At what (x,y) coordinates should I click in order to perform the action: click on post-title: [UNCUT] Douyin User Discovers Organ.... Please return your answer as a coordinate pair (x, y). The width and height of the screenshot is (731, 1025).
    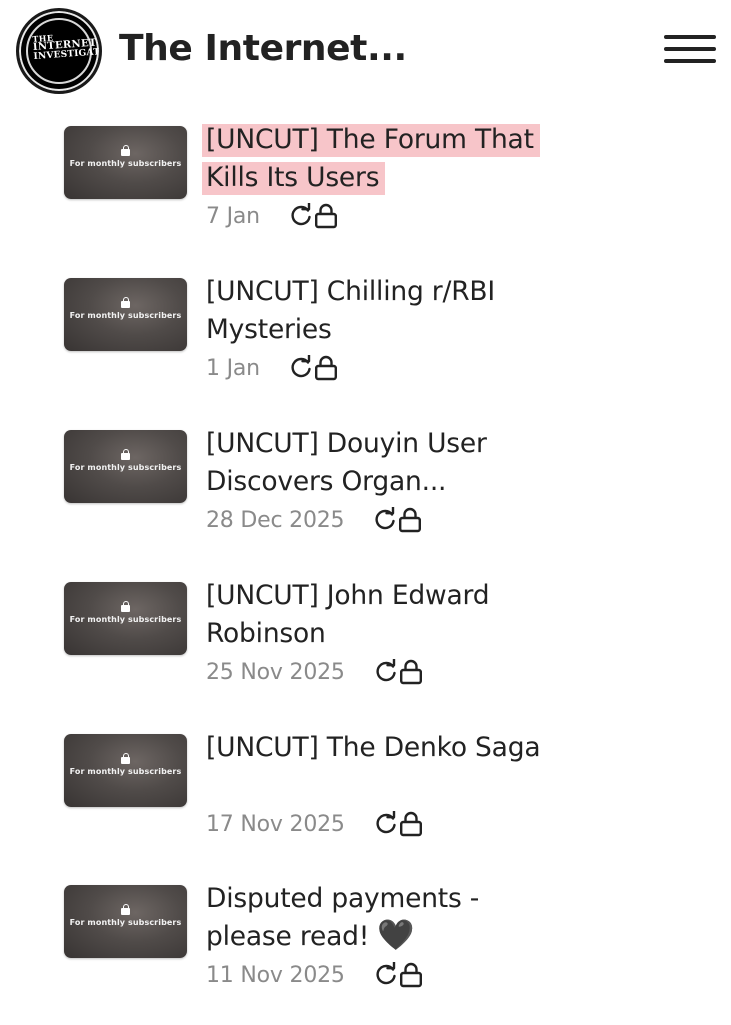
    Looking at the image, I should click on (386, 463).